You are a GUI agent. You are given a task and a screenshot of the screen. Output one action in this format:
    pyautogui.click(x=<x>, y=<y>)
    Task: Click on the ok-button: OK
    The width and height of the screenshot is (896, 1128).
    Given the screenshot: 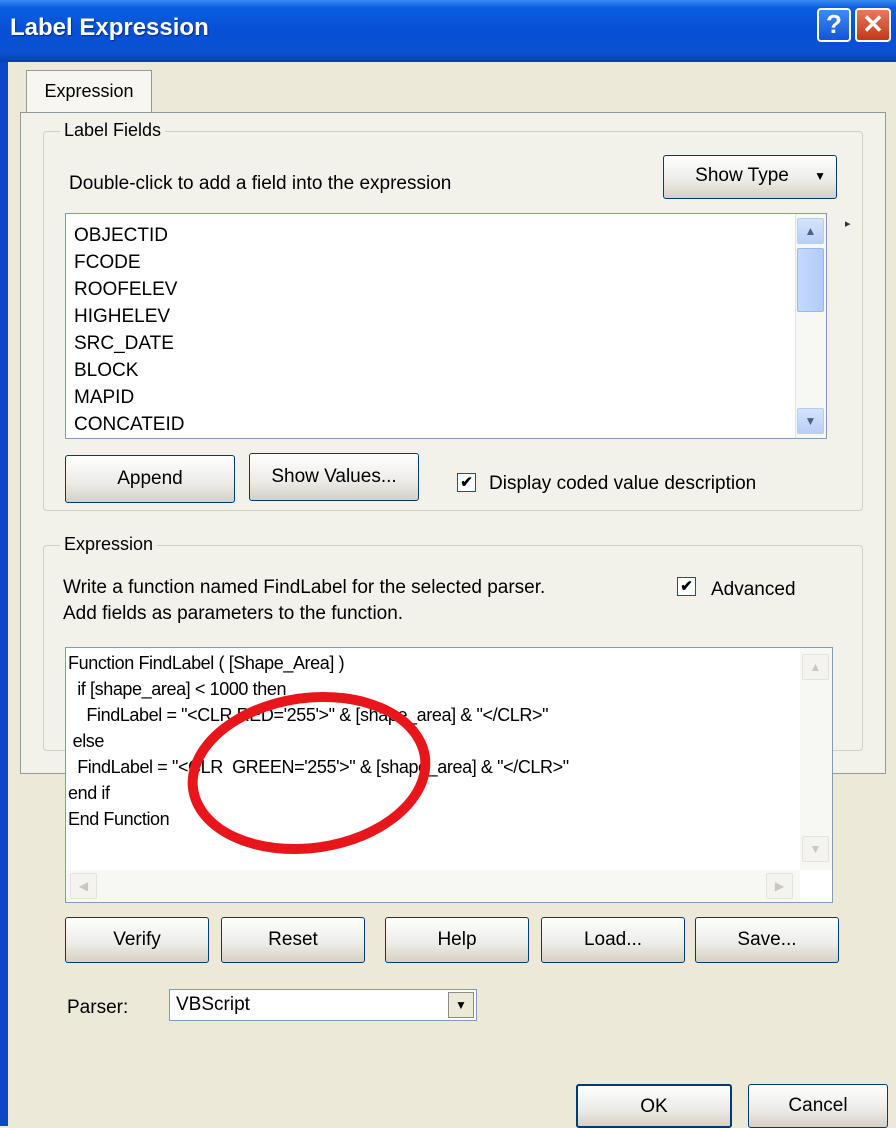 What is the action you would take?
    pyautogui.click(x=654, y=1106)
    